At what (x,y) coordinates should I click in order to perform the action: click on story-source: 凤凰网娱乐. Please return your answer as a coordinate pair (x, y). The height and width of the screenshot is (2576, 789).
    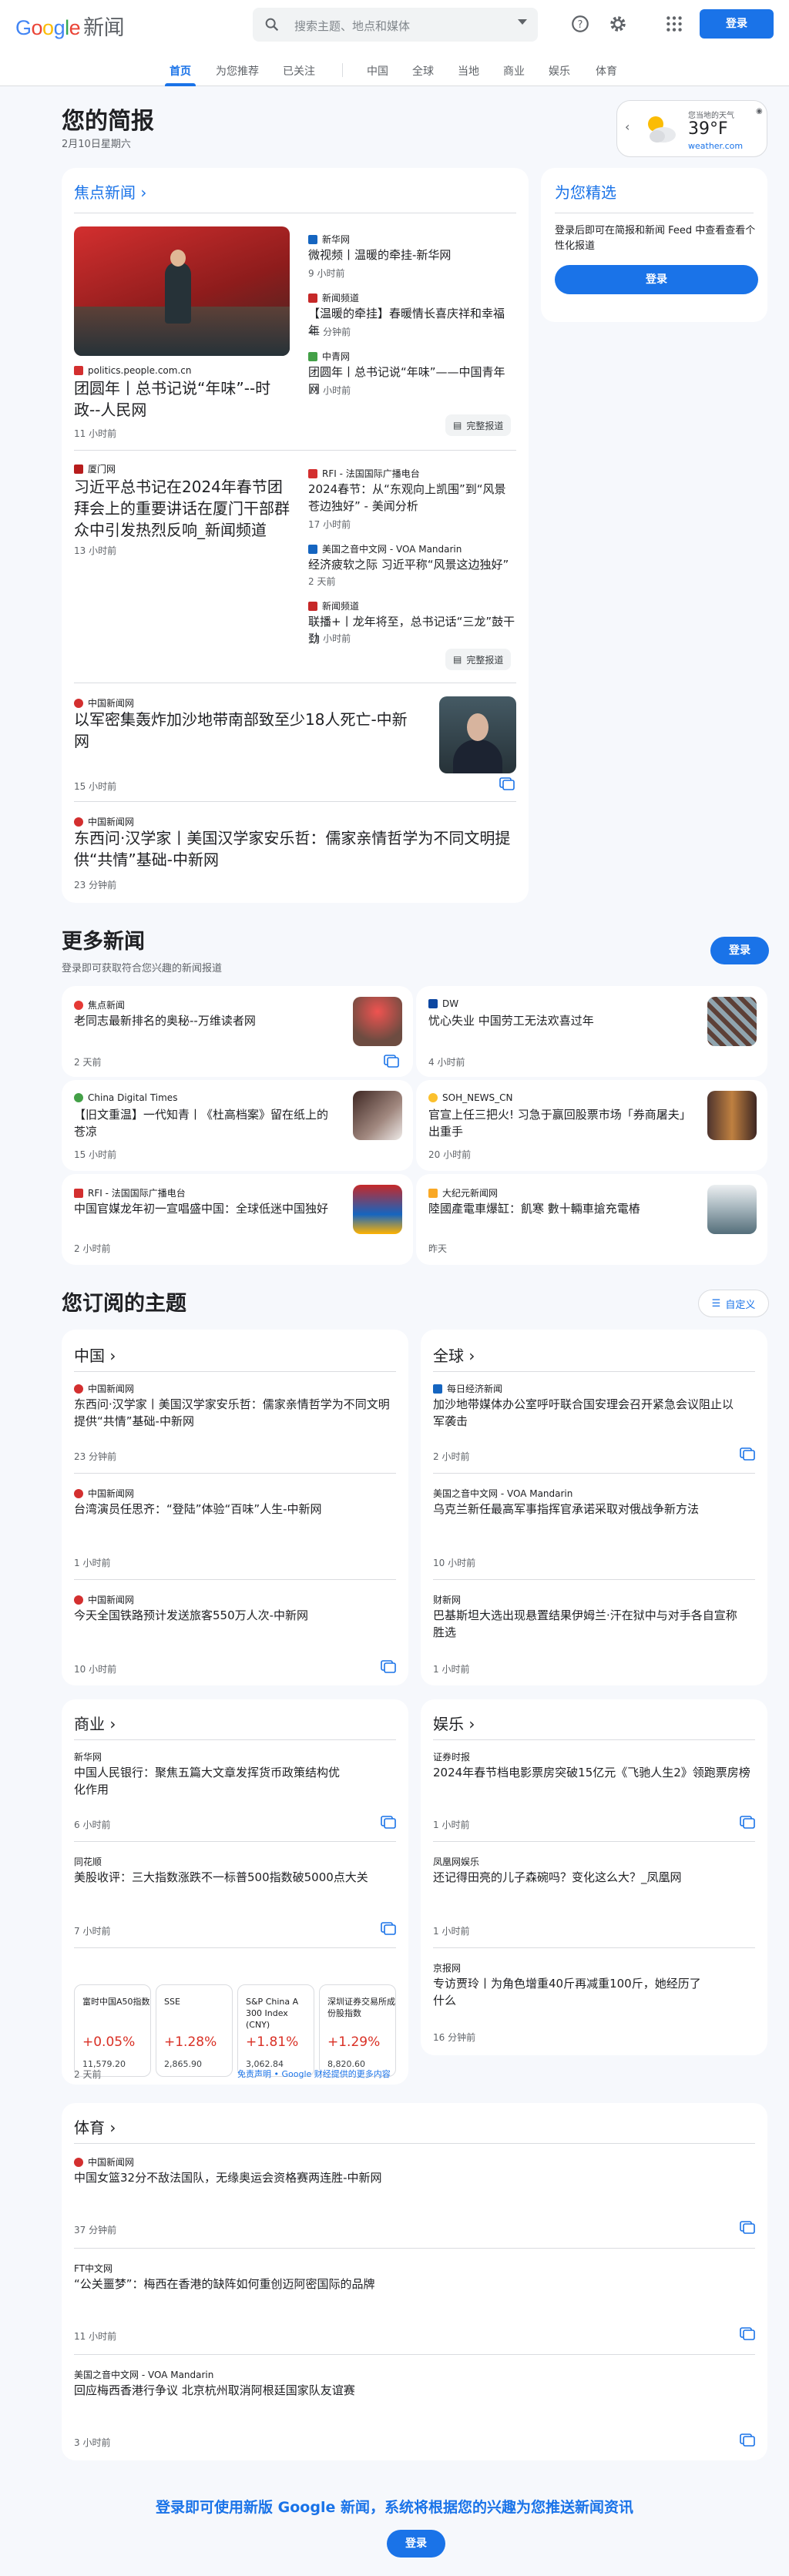
    Looking at the image, I should click on (456, 1861).